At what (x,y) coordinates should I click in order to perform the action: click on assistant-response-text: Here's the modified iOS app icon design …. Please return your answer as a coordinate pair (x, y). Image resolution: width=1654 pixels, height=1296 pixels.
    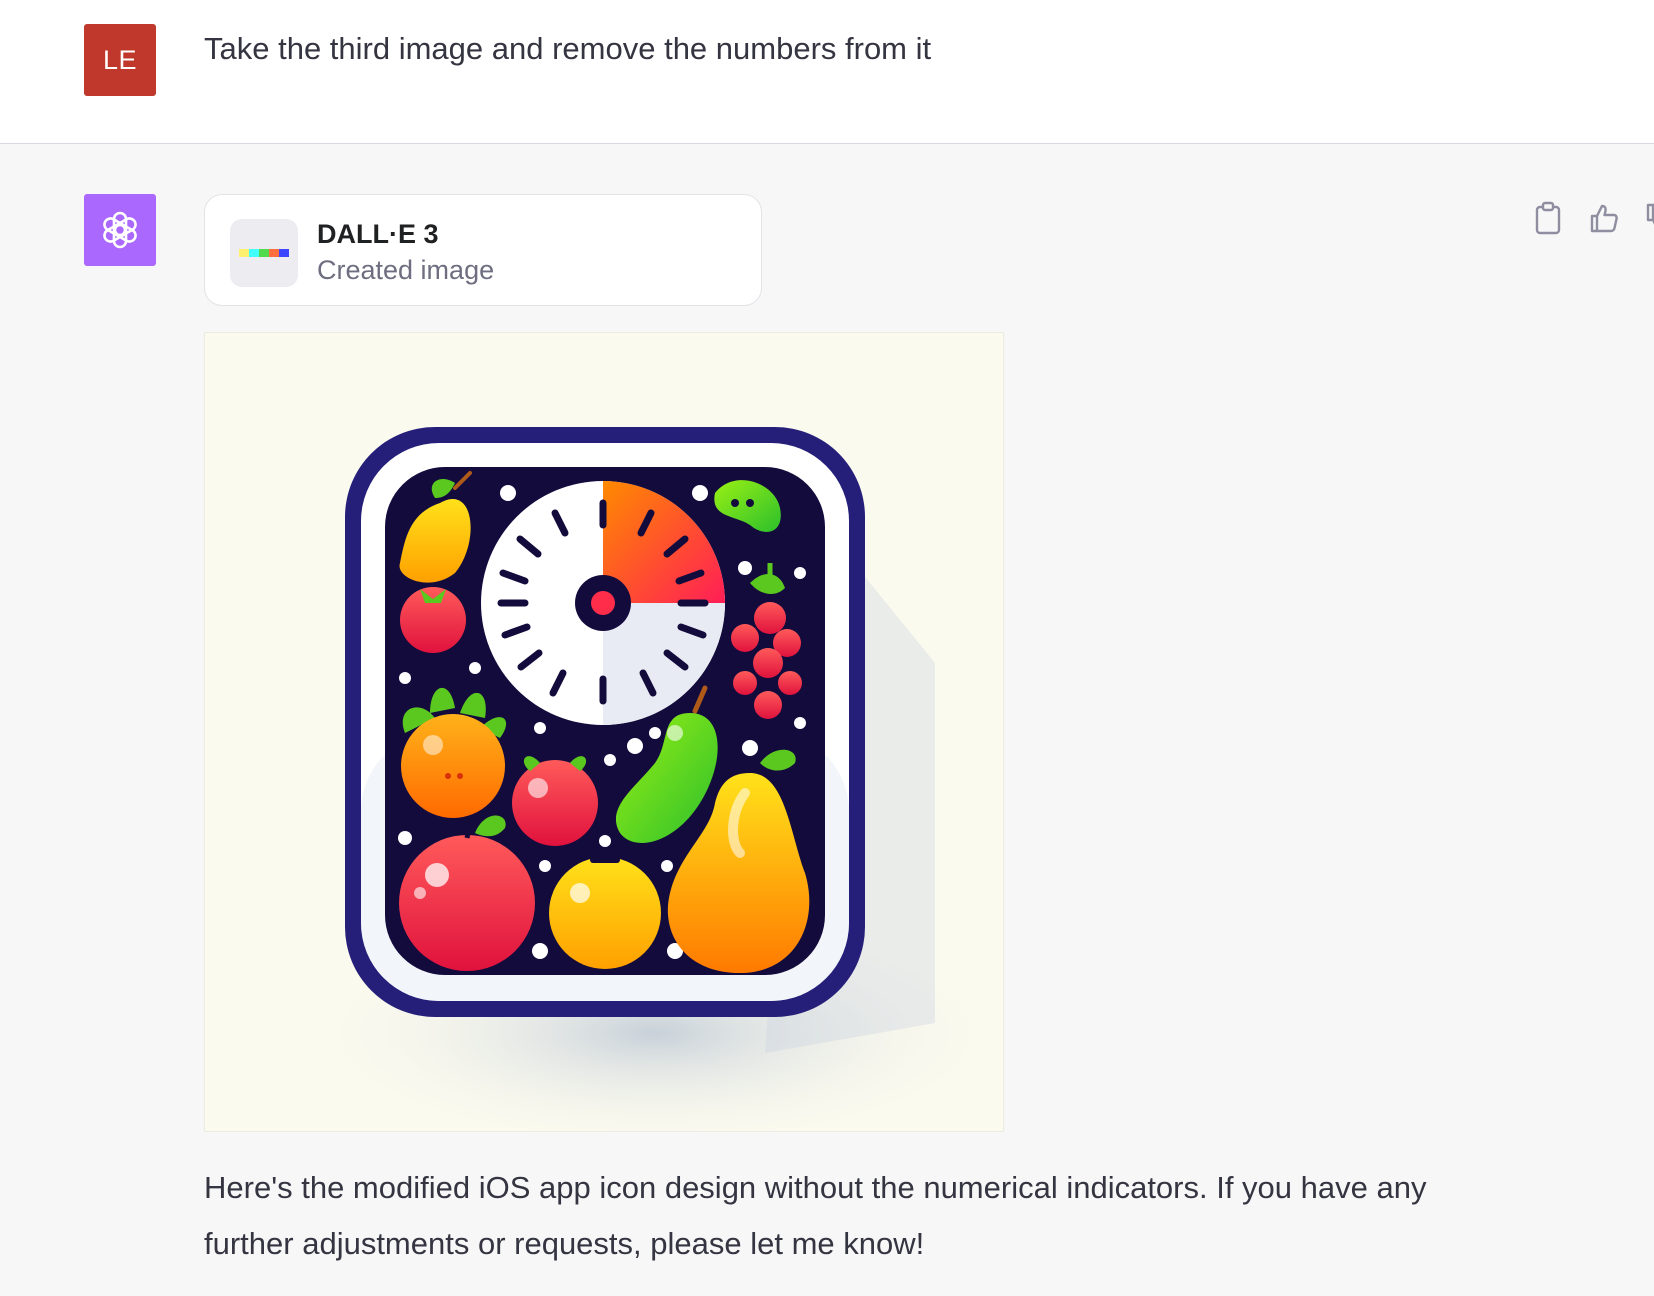
    Looking at the image, I should click on (815, 1215).